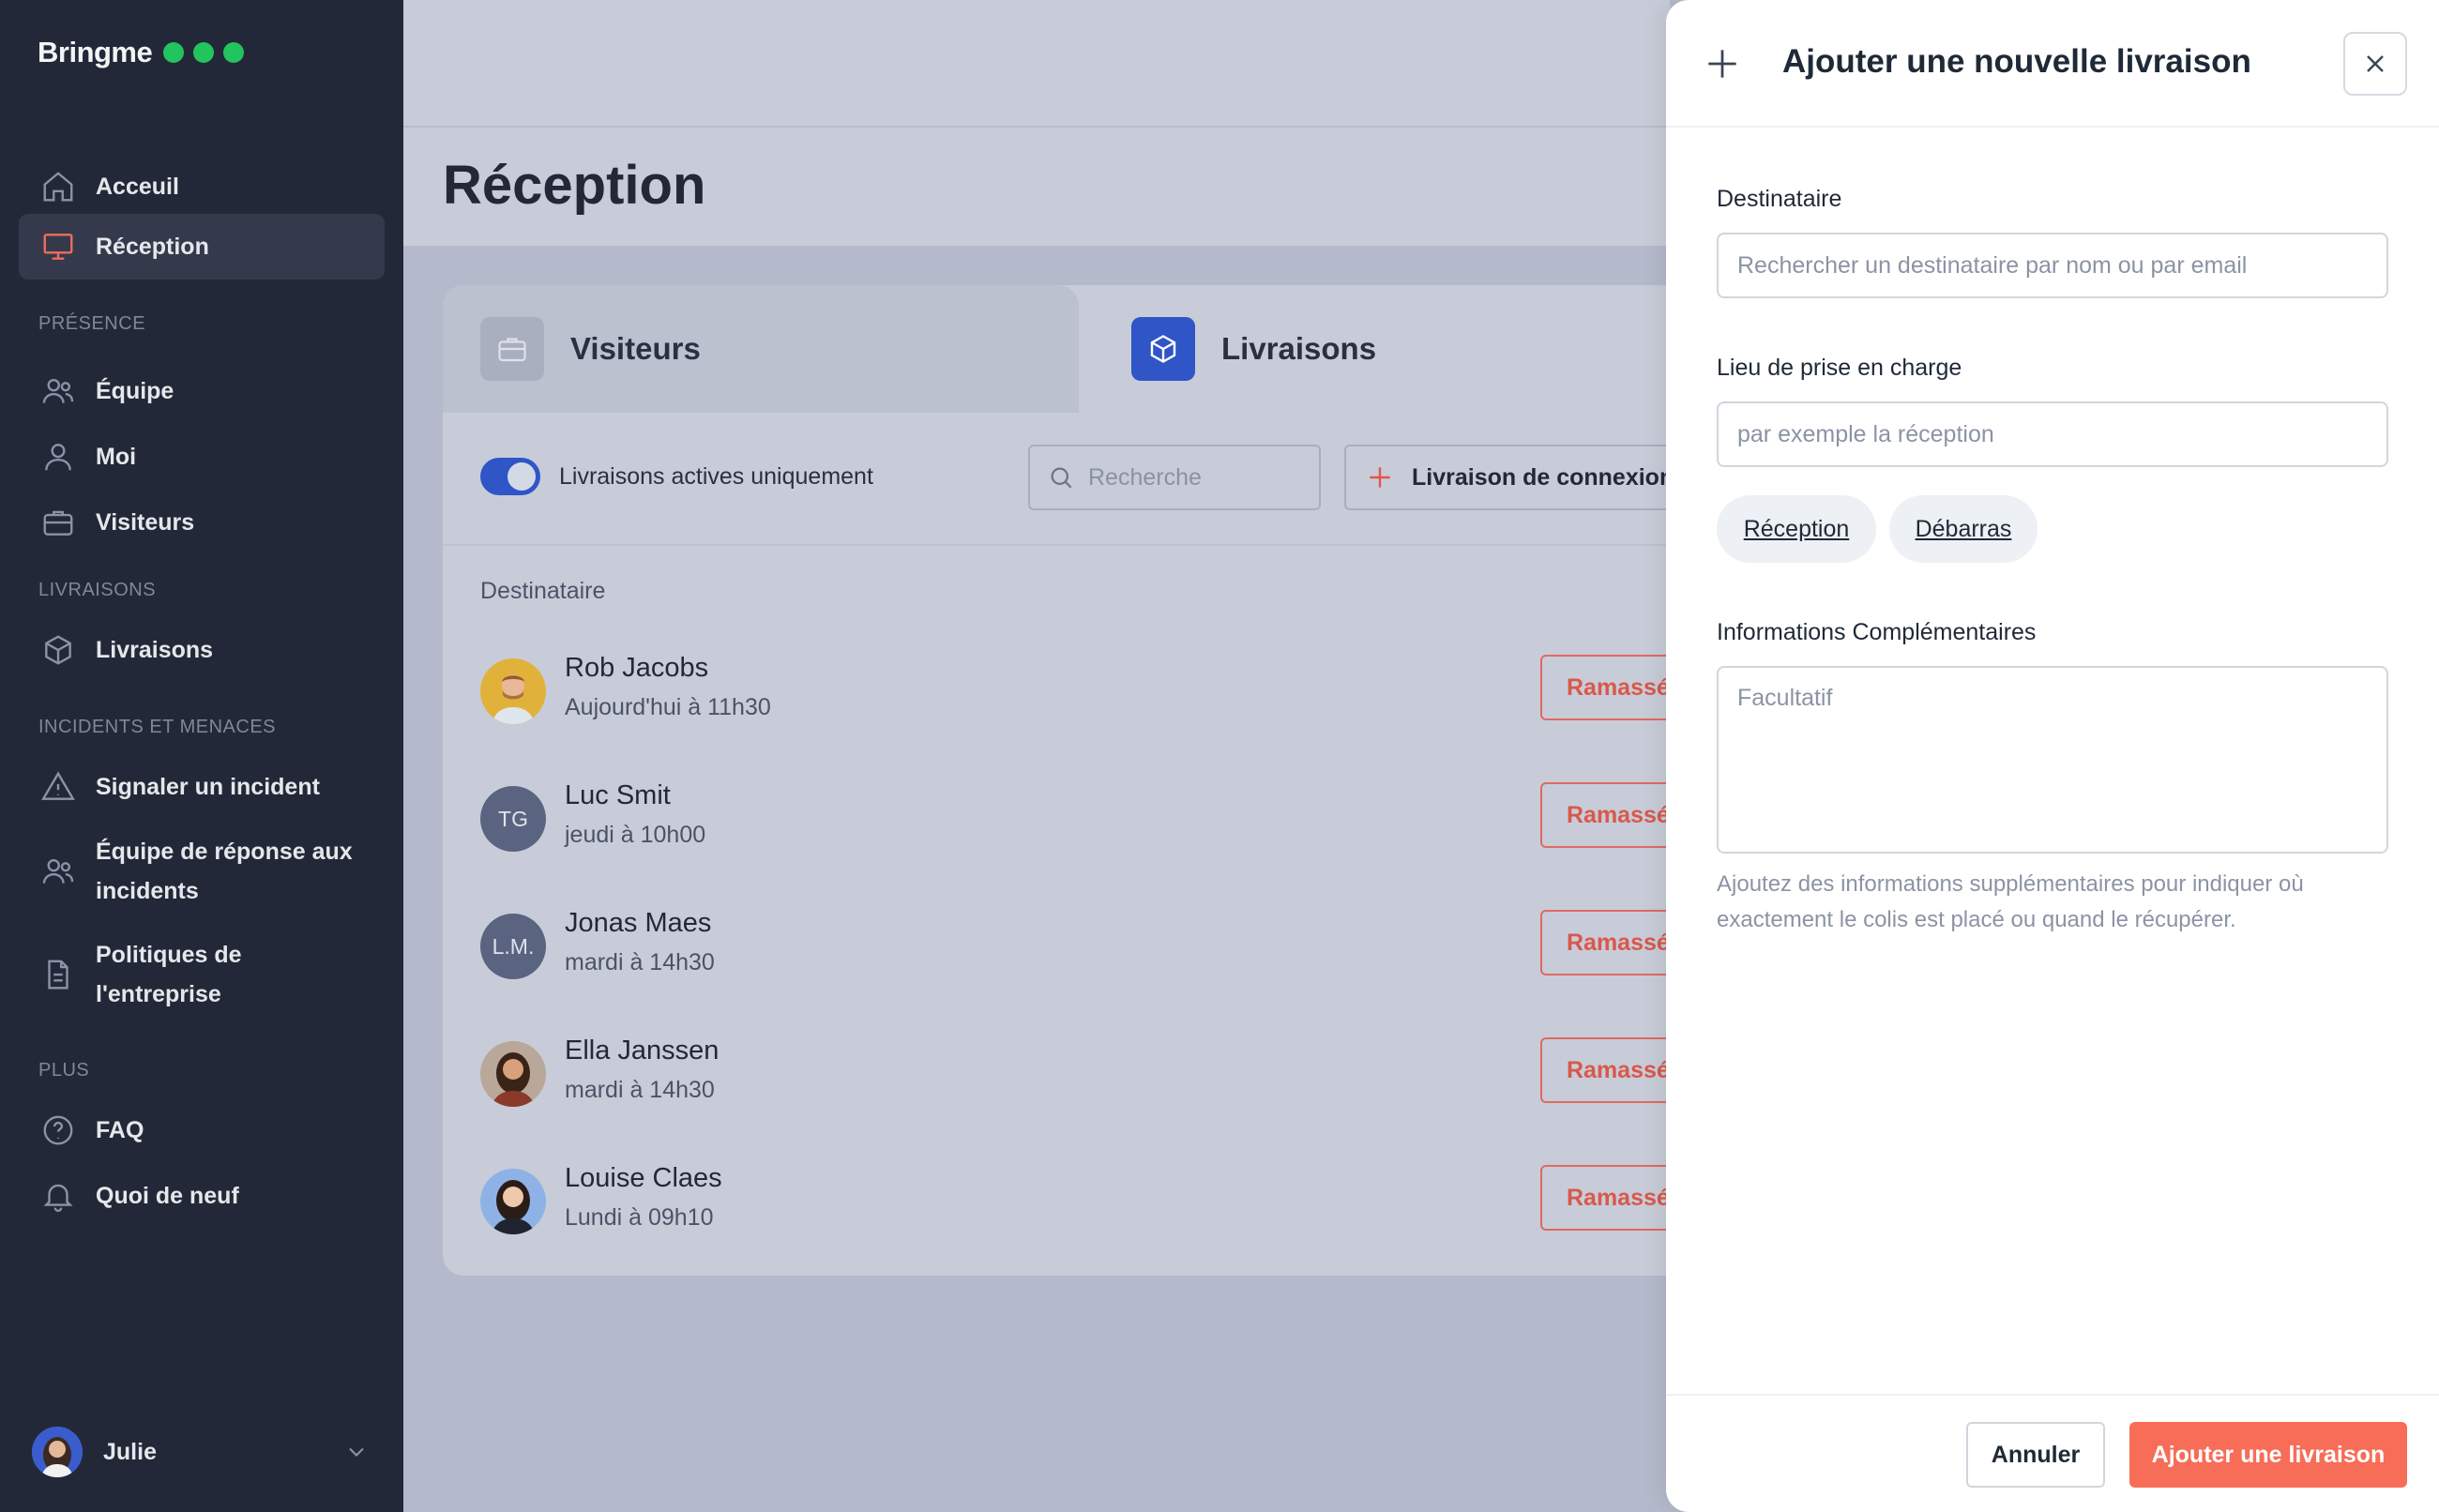 The height and width of the screenshot is (1512, 2439). Describe the element at coordinates (58, 974) in the screenshot. I see `document-icon` at that location.